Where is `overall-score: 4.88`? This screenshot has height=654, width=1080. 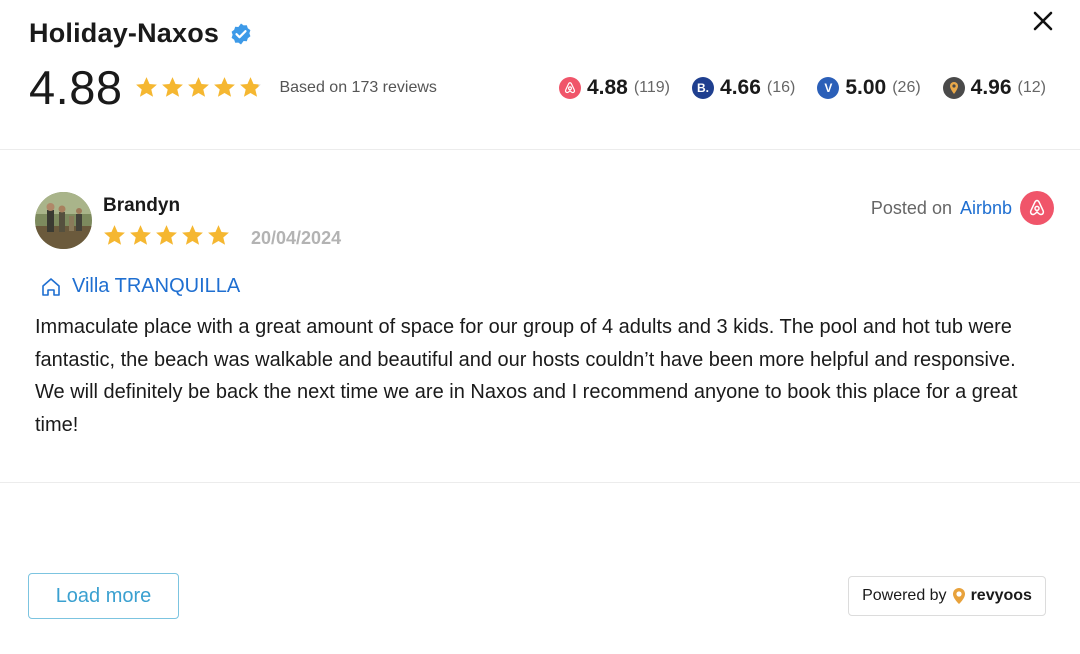
overall-score: 4.88 is located at coordinates (76, 87).